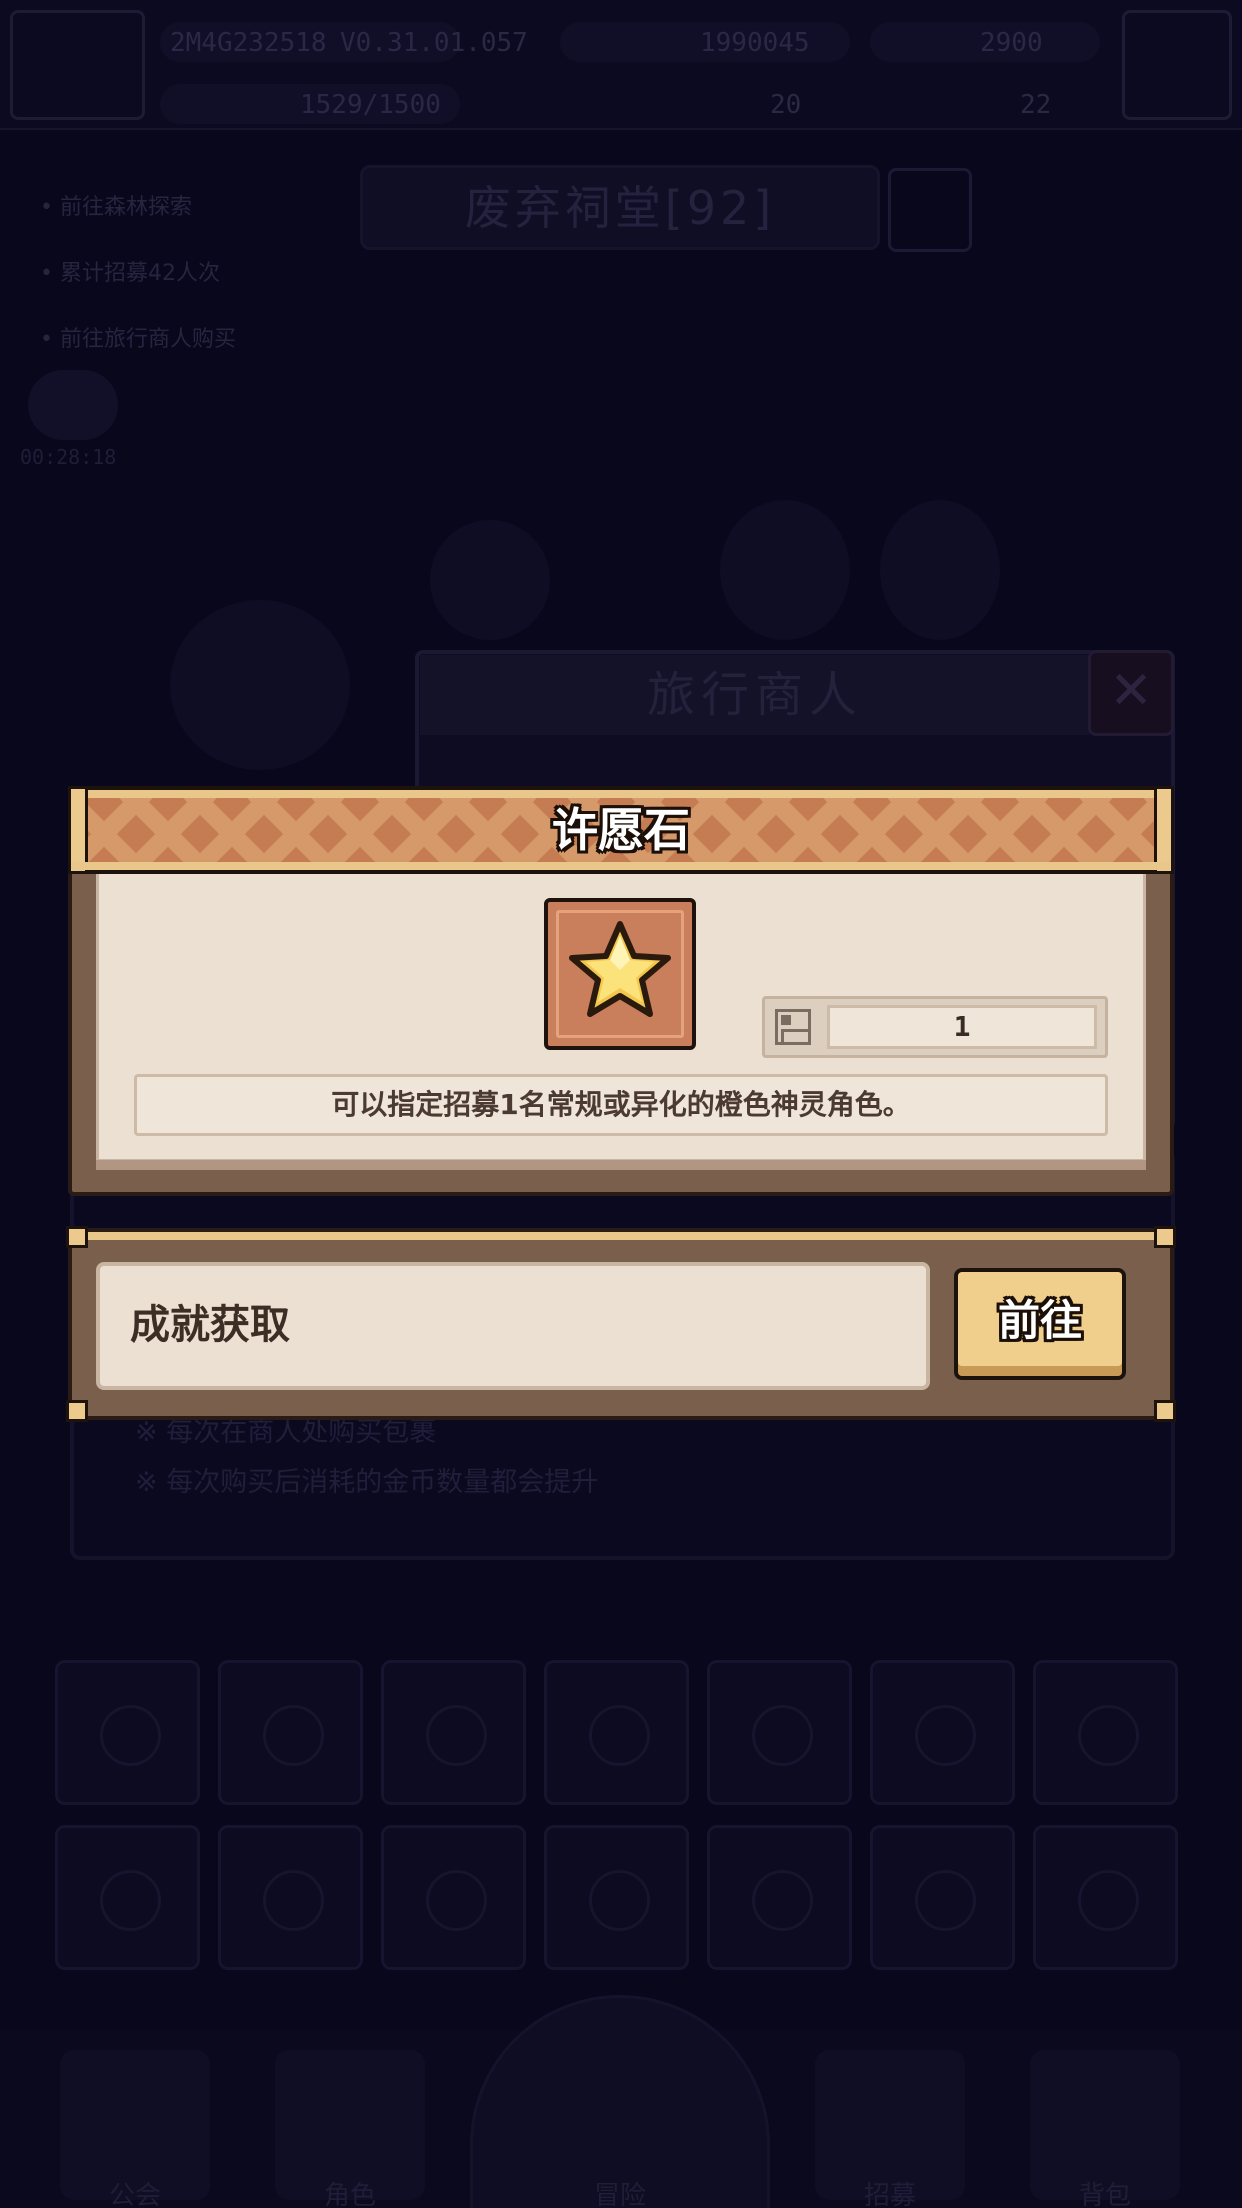 The height and width of the screenshot is (2208, 1242). I want to click on merchant-close-icon: ✕, so click(1131, 693).